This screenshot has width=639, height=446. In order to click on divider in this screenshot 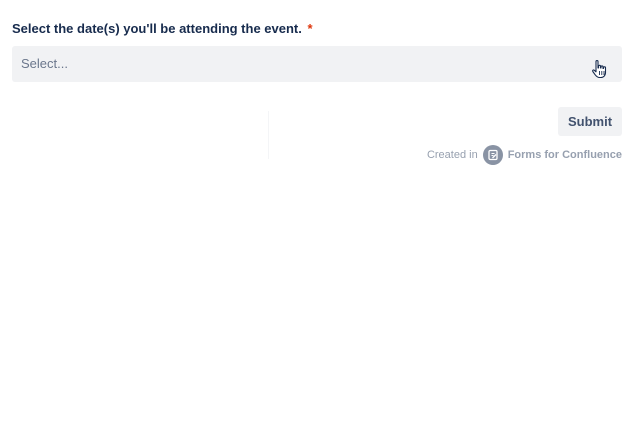, I will do `click(268, 135)`.